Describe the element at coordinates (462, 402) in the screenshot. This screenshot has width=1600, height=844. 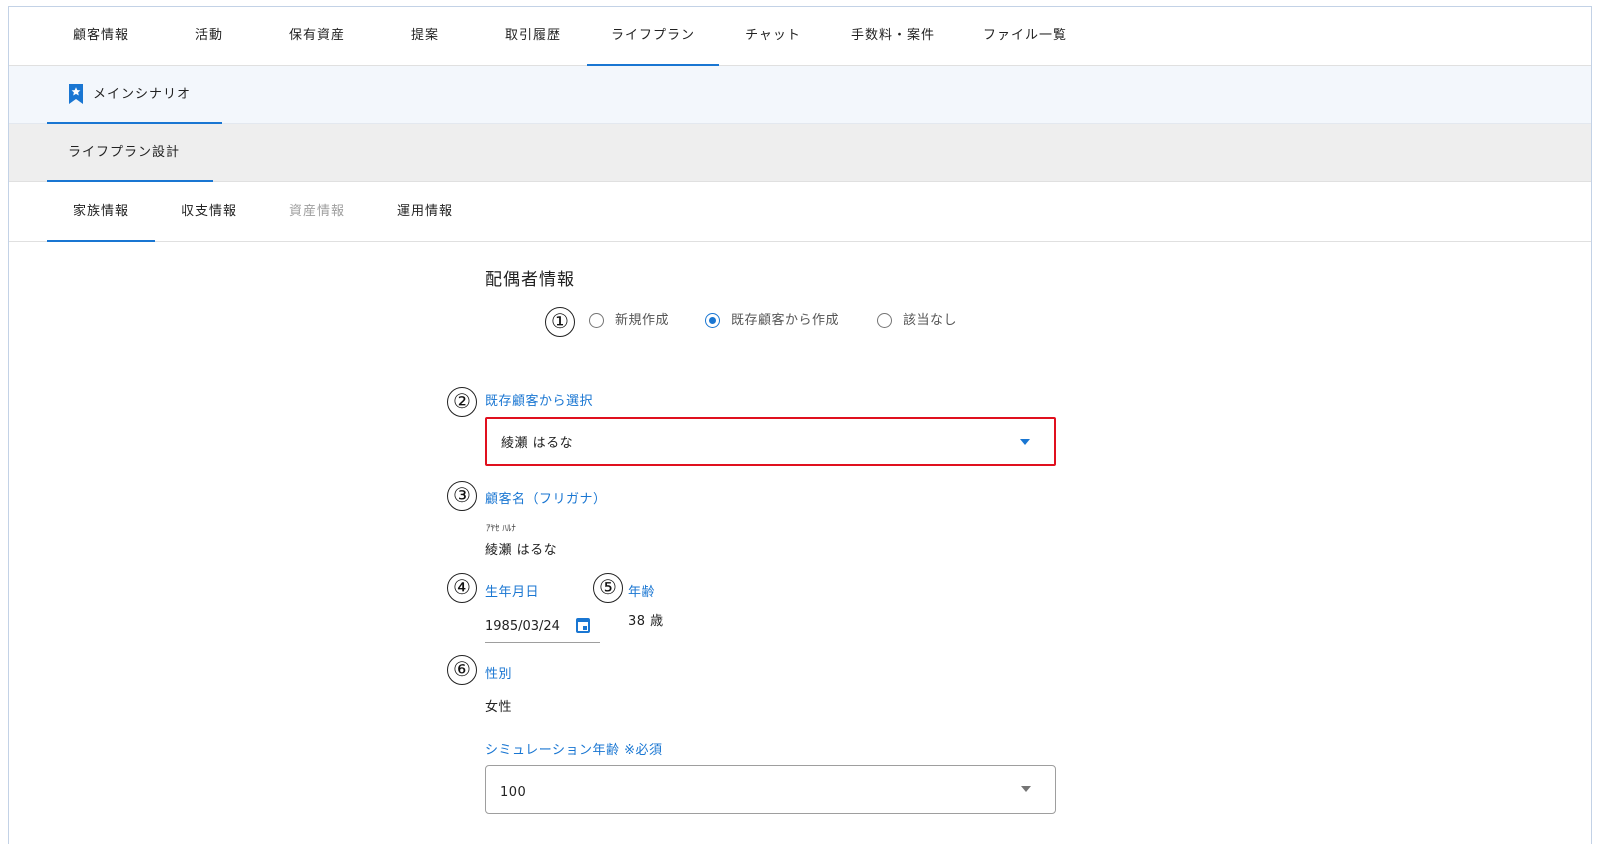
I see `annotation-marker-2: ②` at that location.